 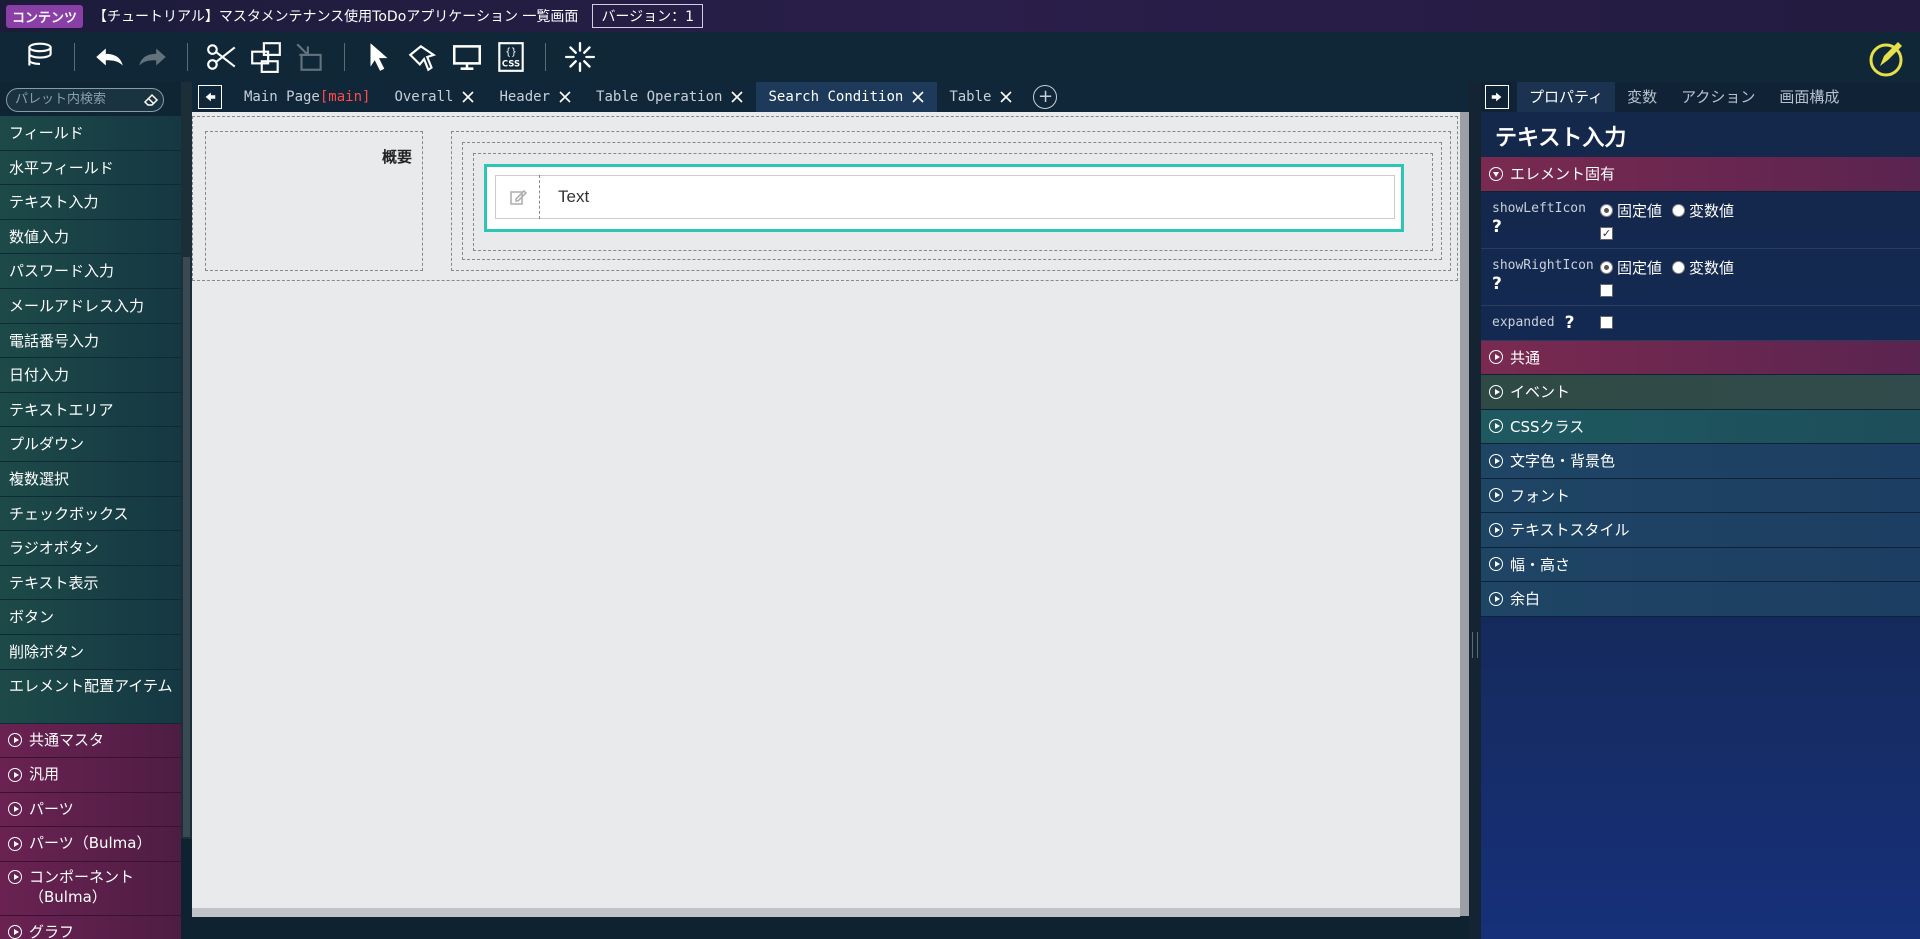 What do you see at coordinates (648, 16) in the screenshot?
I see `version-badge: バージョン：1` at bounding box center [648, 16].